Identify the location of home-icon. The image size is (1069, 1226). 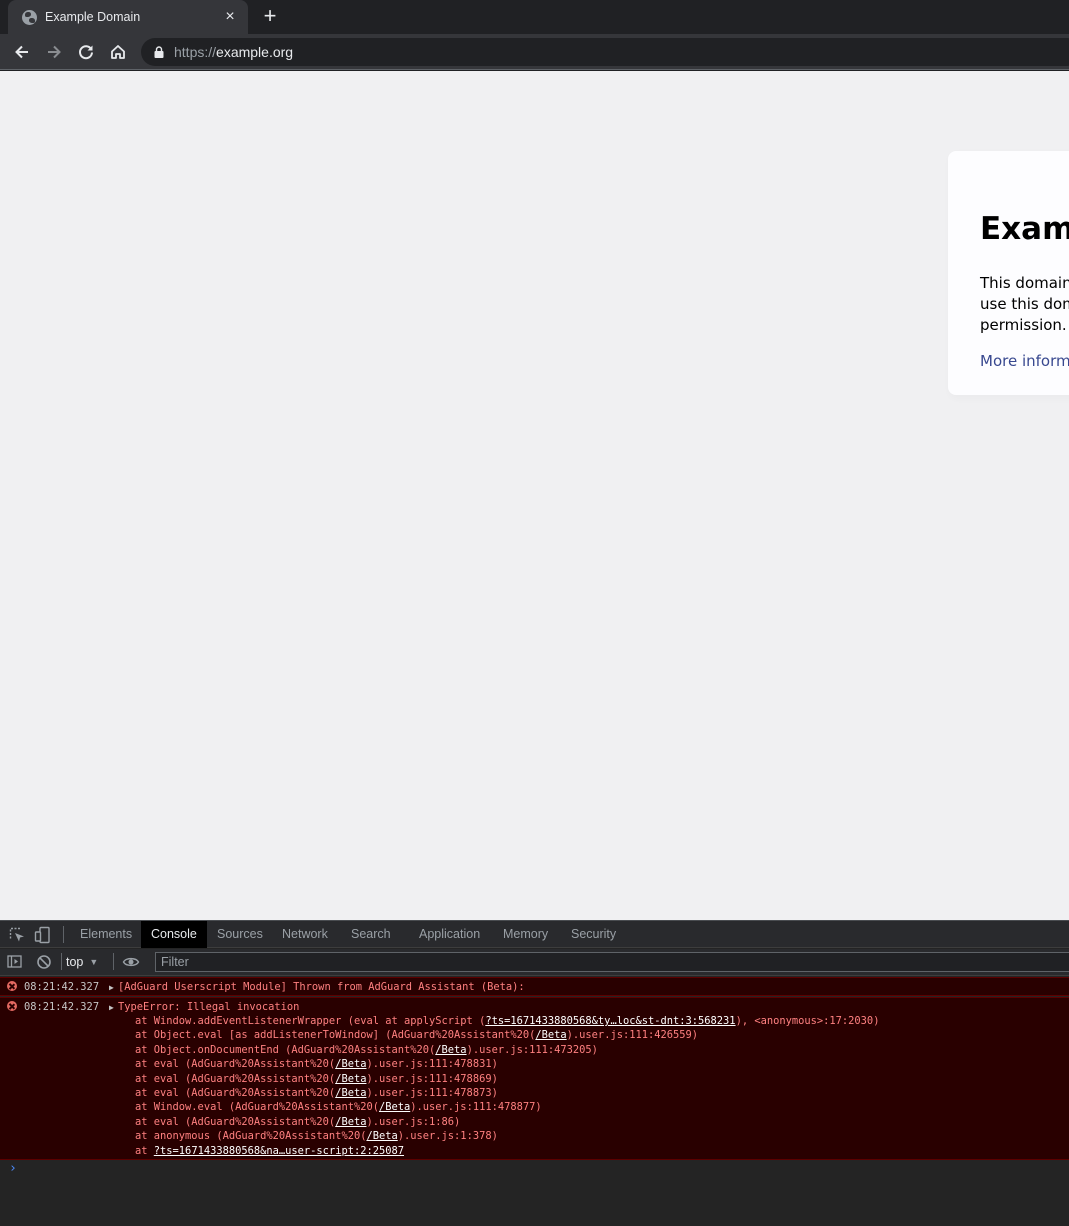
(118, 52).